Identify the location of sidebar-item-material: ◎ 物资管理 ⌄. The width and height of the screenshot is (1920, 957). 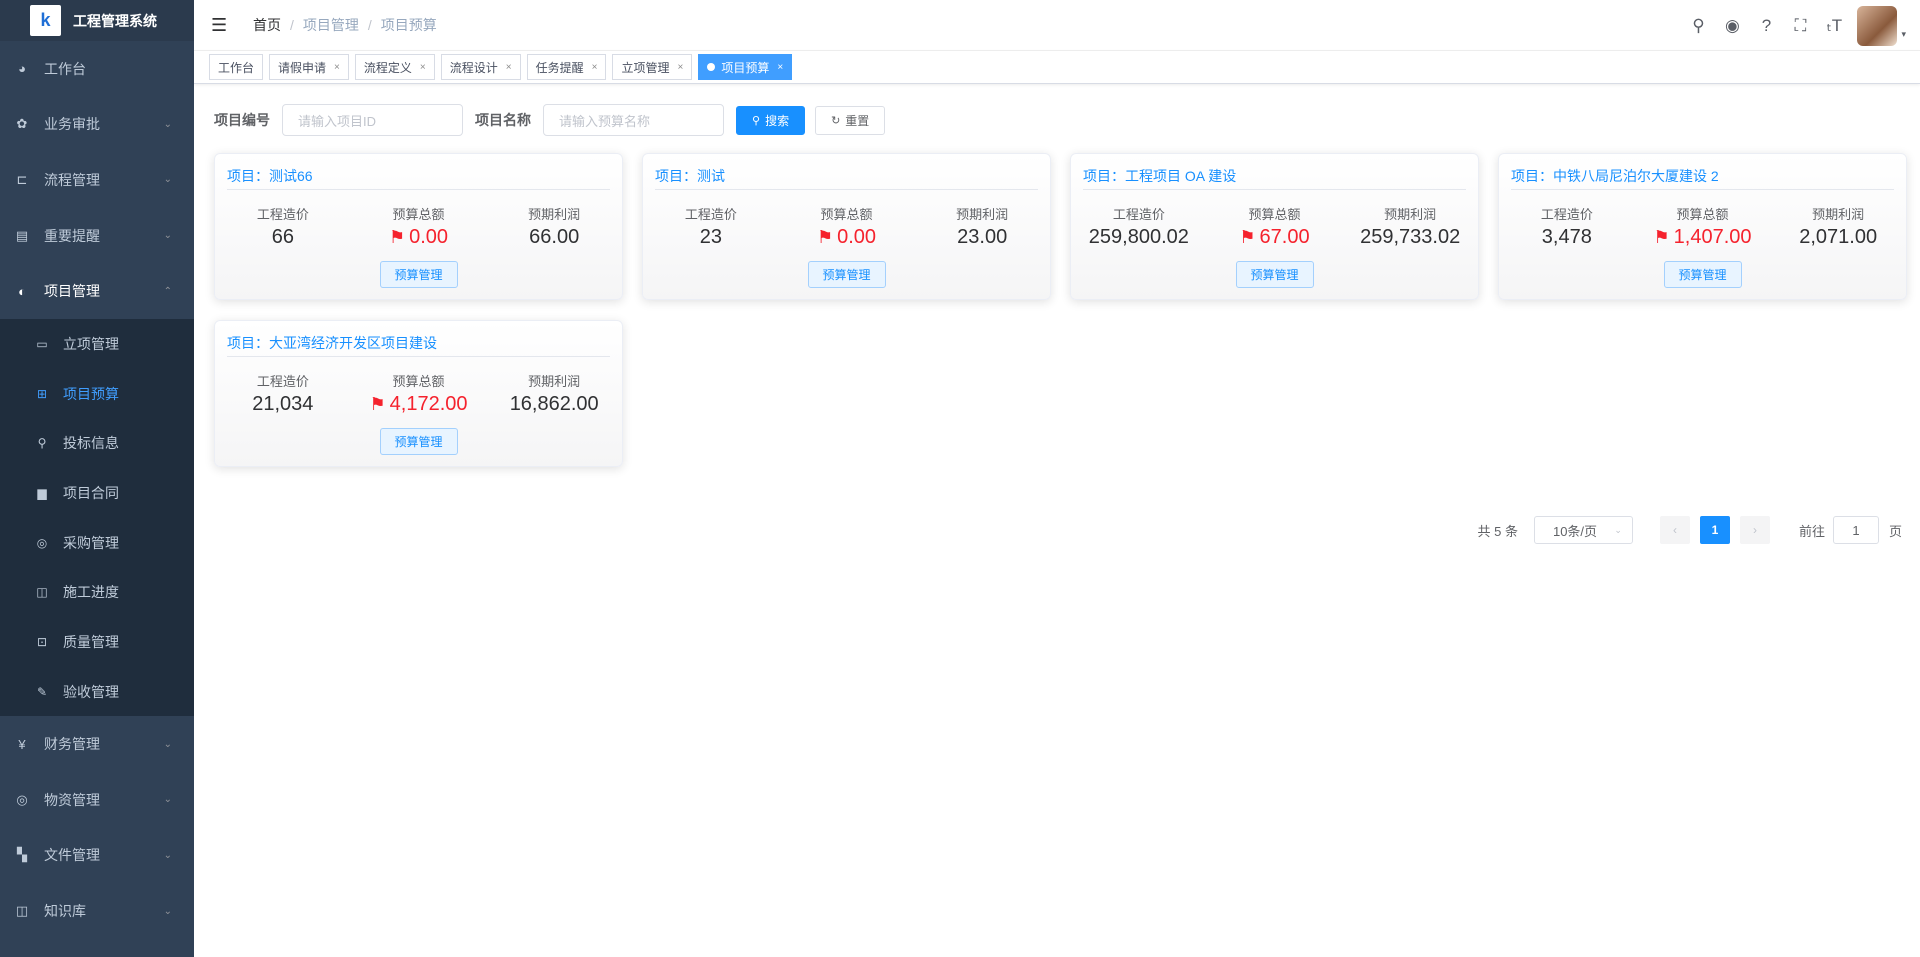
(97, 800).